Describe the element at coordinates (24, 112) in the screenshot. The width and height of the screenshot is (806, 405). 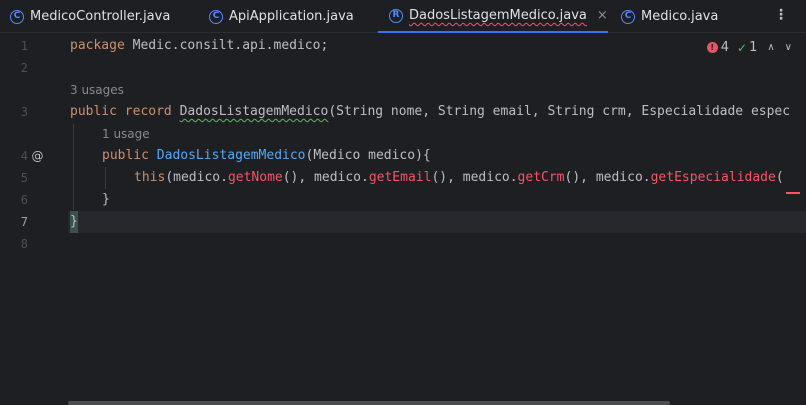
I see `line-number: 3` at that location.